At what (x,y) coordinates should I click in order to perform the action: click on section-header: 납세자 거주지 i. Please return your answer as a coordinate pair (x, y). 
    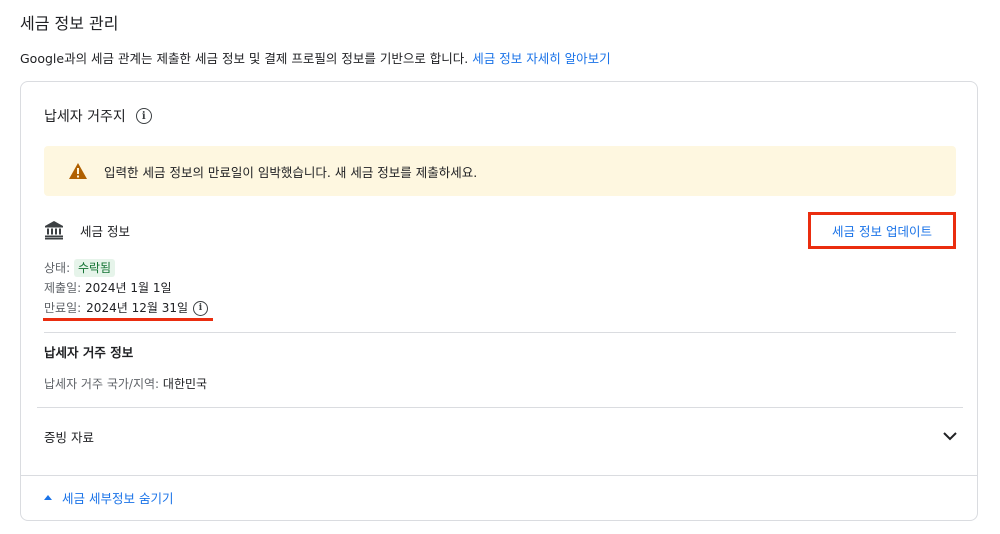
    Looking at the image, I should click on (98, 116).